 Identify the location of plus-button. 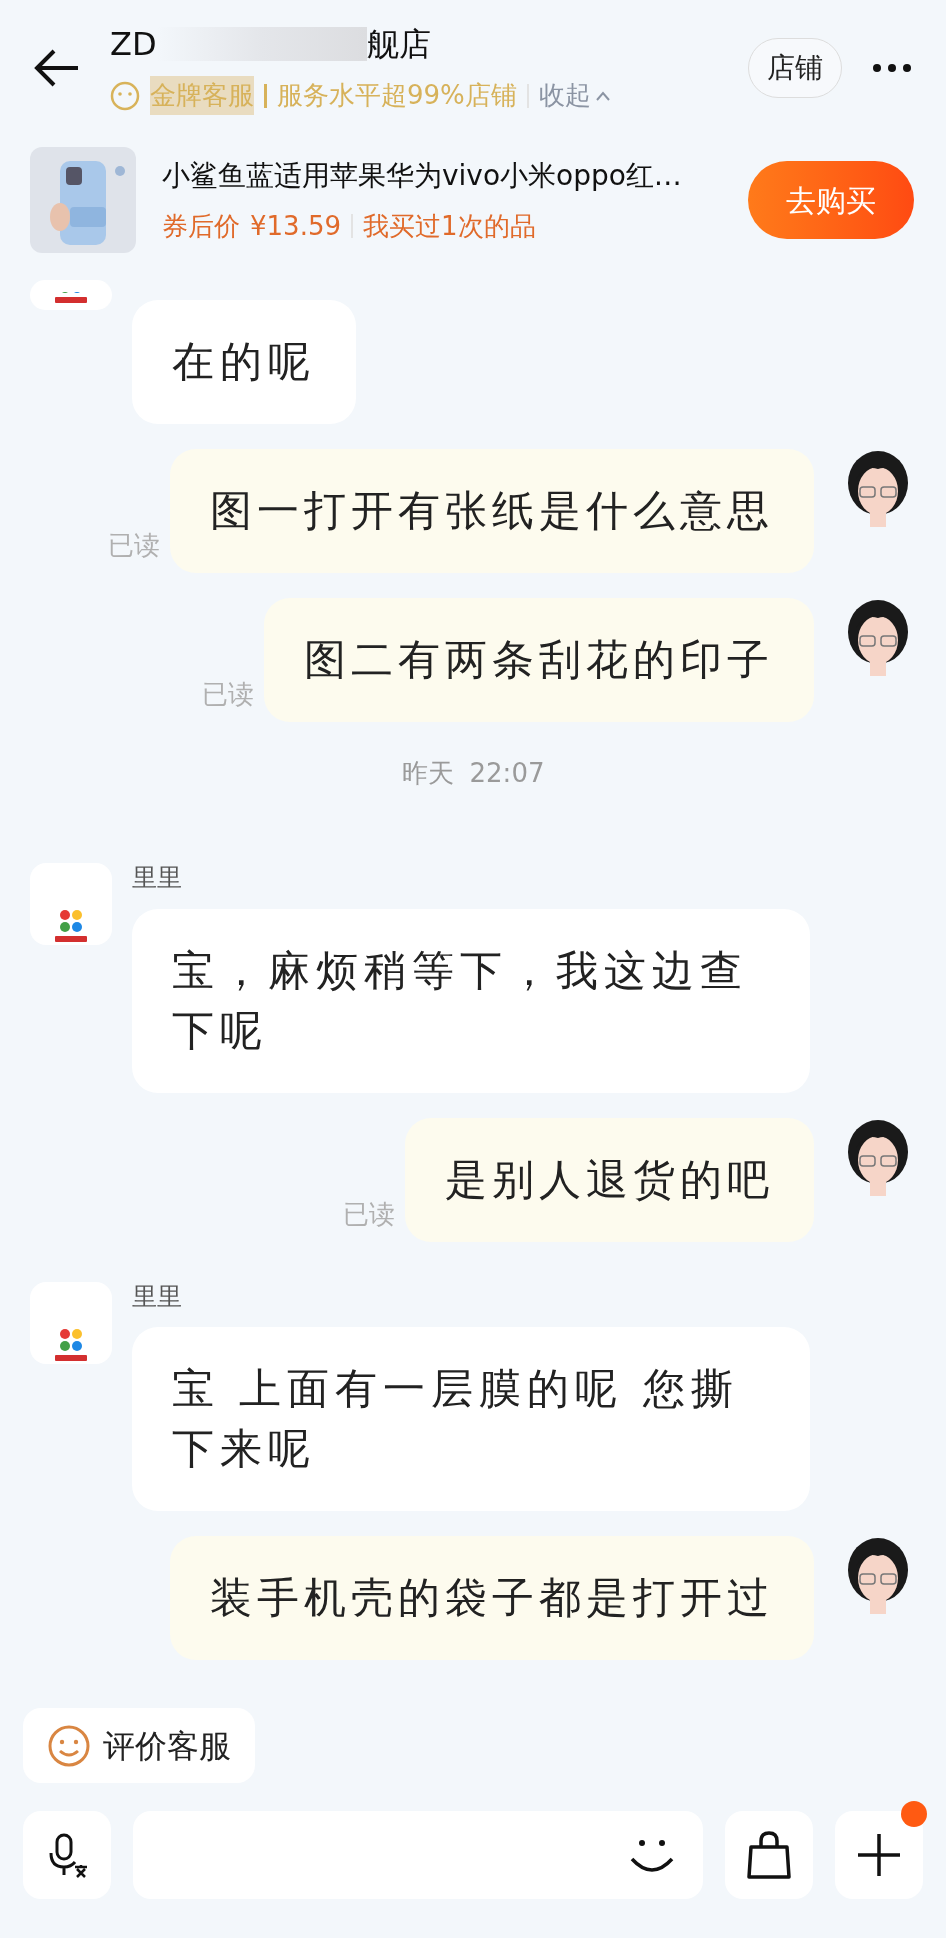
(879, 1855).